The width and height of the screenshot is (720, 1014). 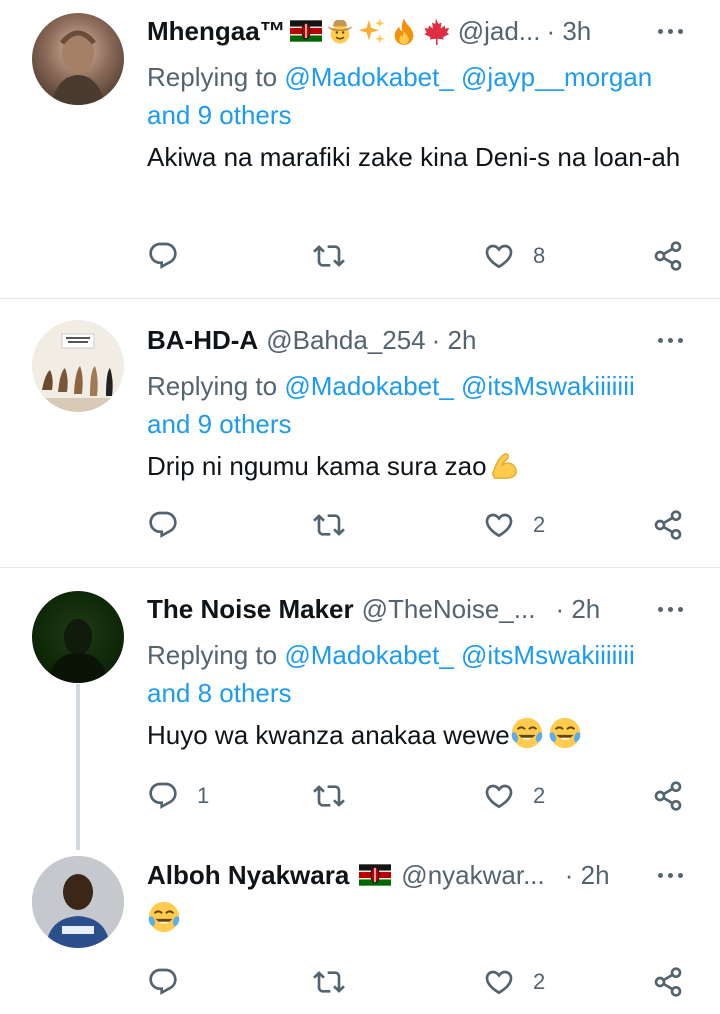 I want to click on tweet-actions: 1 2, so click(x=419, y=796).